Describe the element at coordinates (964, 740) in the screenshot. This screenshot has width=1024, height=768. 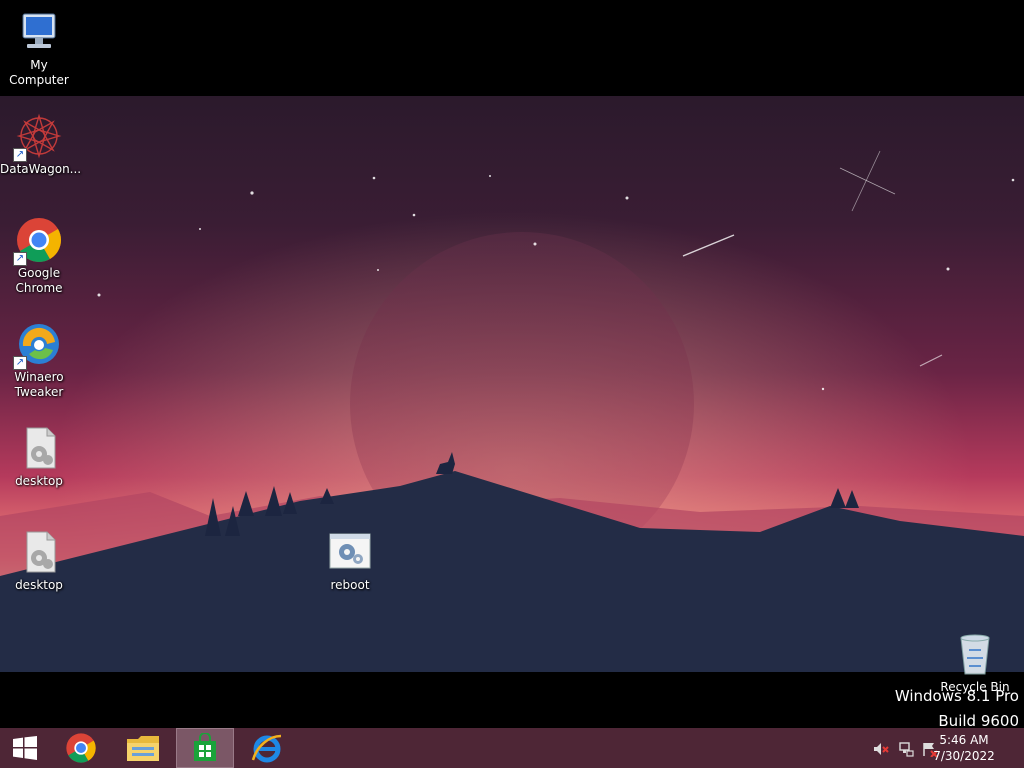
I see `clock-time: 5:46 AM` at that location.